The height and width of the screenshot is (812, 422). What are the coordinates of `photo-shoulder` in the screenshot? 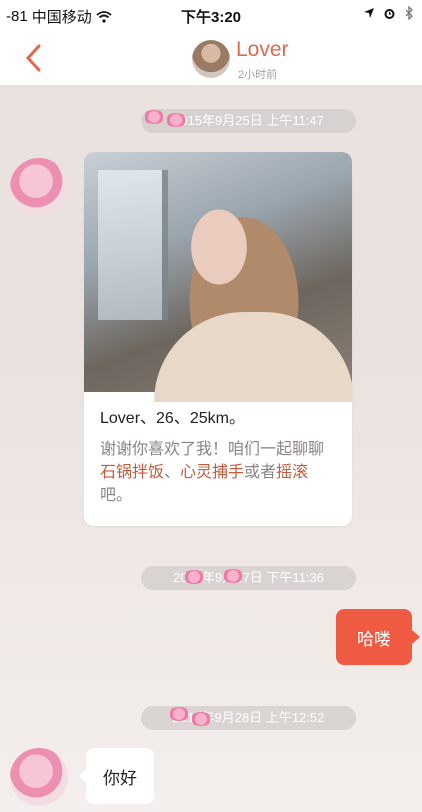 It's located at (253, 357).